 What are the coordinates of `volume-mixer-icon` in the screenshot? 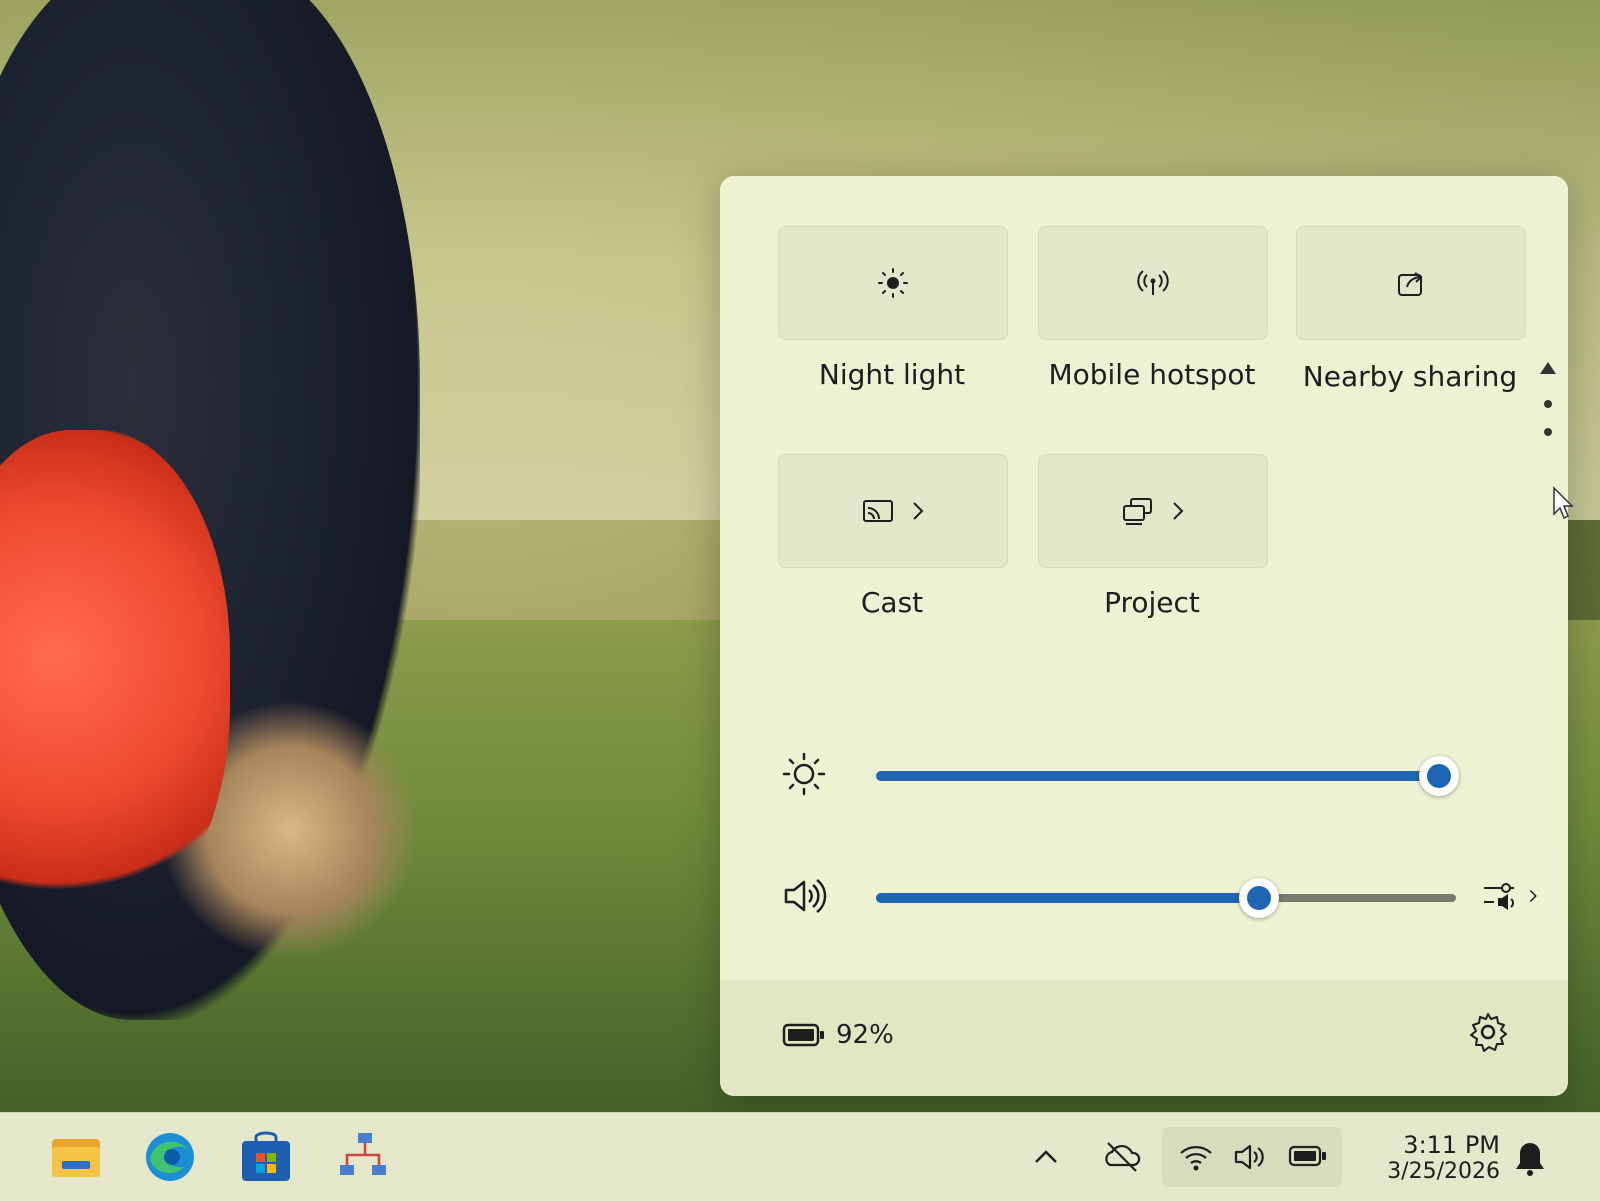 It's located at (1499, 896).